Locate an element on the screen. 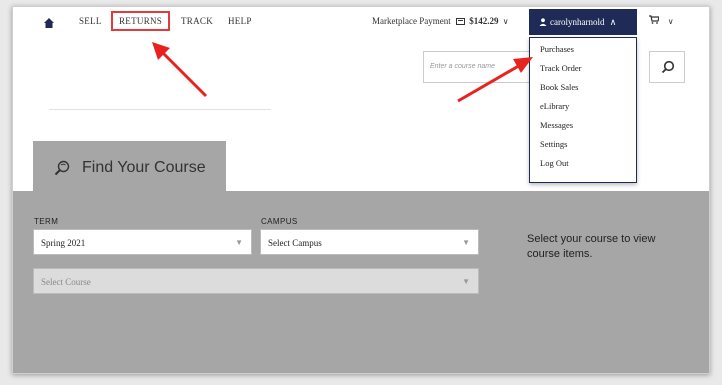 The image size is (722, 385). user-menu-button: carolynharnold ∧ is located at coordinates (583, 22).